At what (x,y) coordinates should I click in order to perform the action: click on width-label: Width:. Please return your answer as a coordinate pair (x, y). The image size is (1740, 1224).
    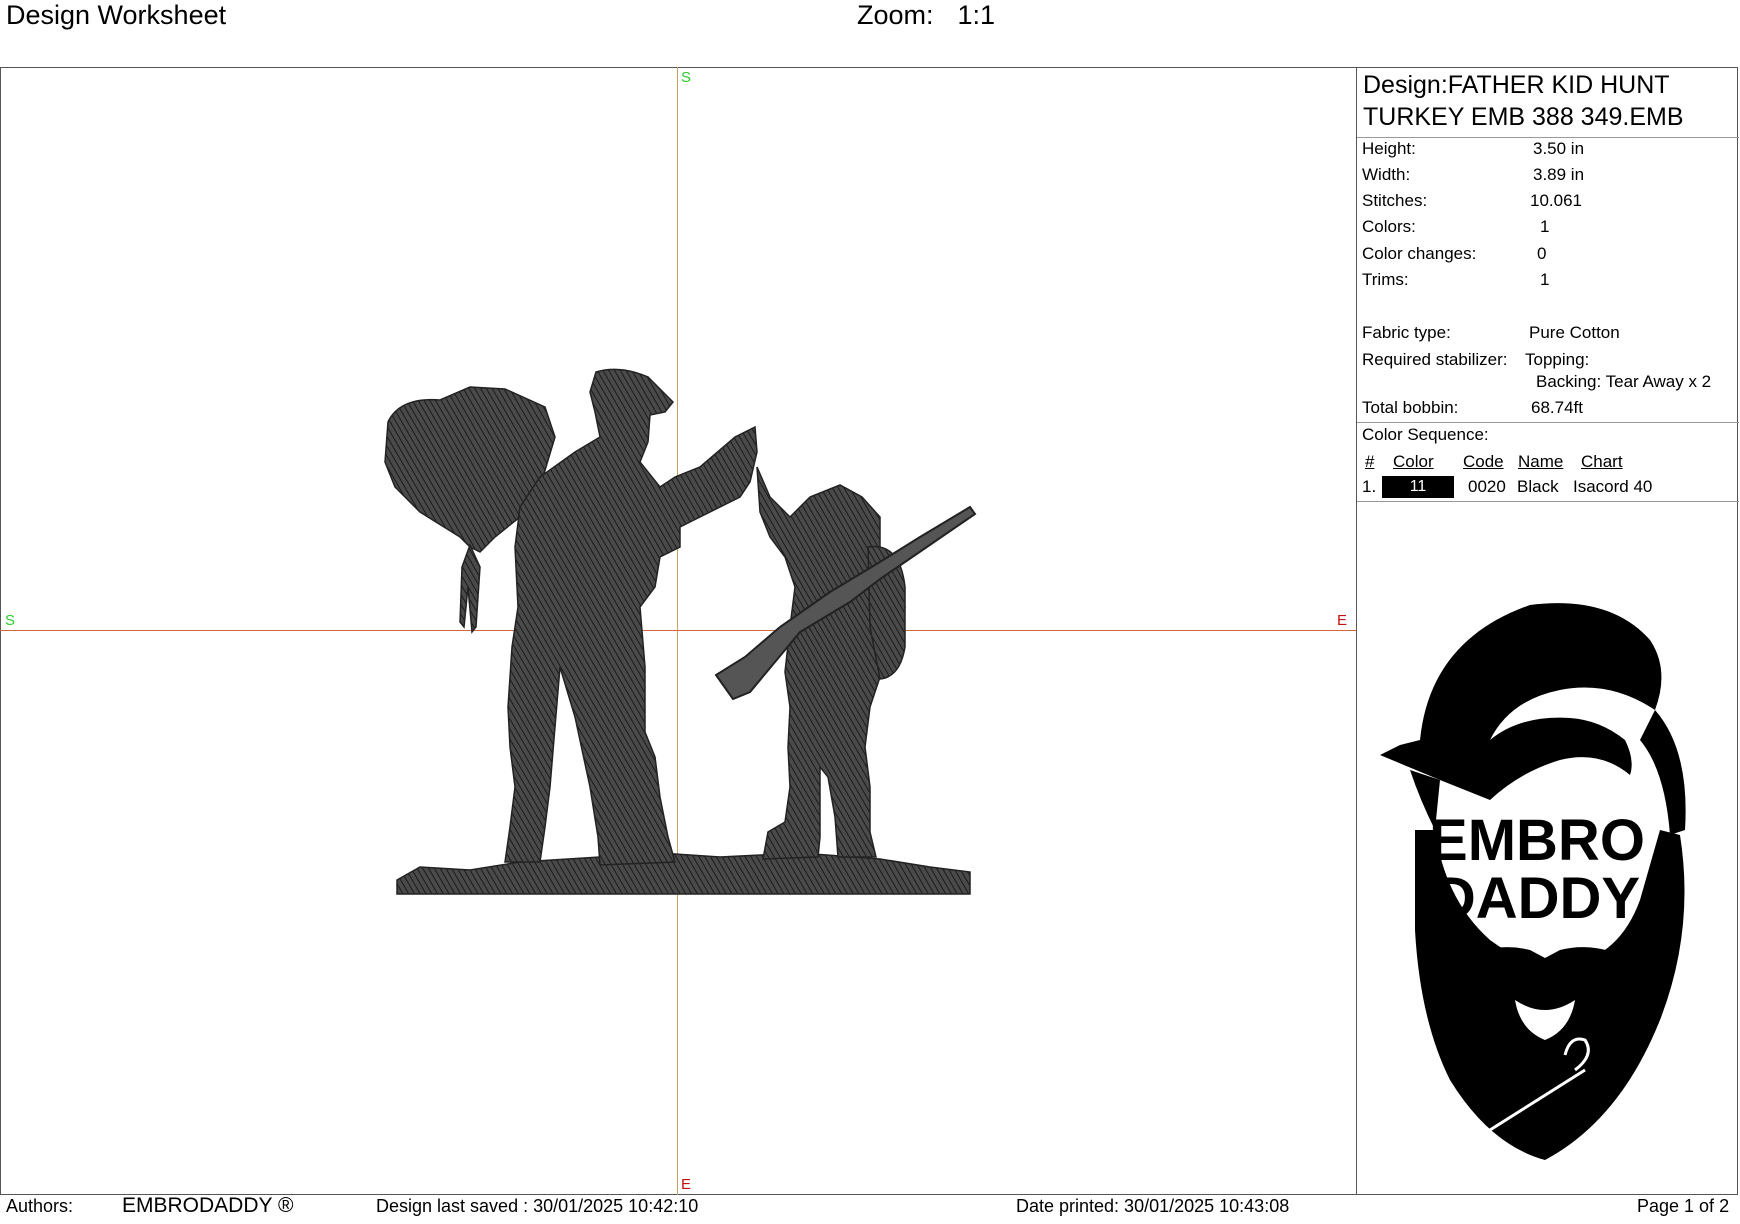
    Looking at the image, I should click on (1386, 174).